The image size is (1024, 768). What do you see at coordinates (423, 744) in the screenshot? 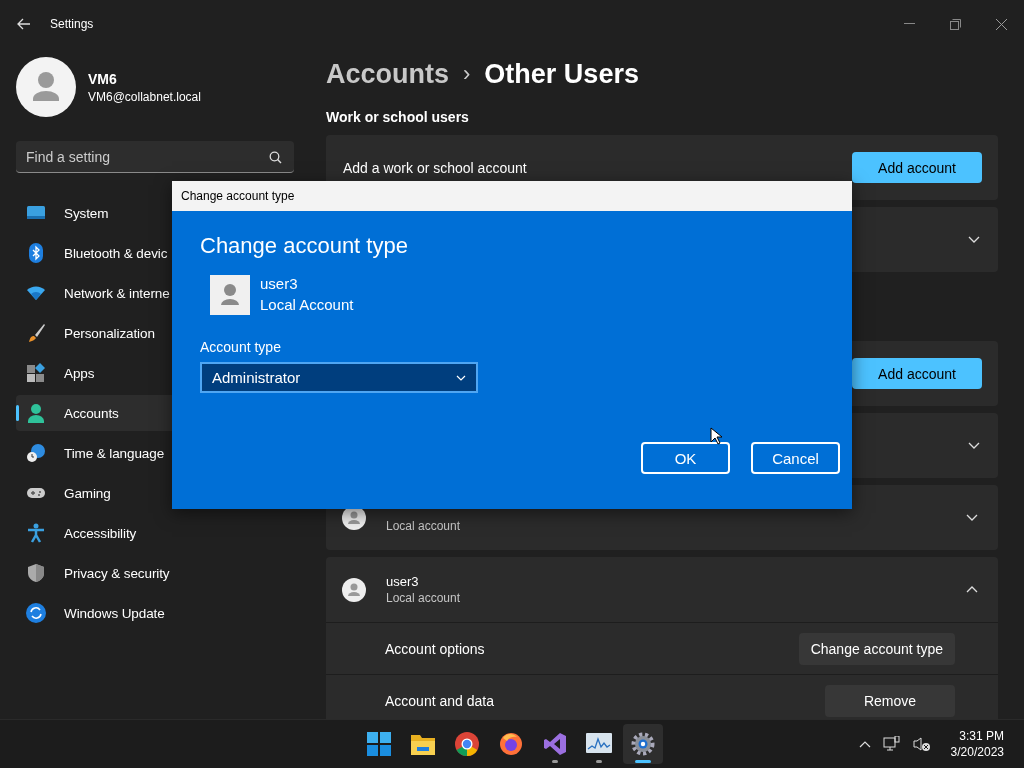
I see `folder-icon` at bounding box center [423, 744].